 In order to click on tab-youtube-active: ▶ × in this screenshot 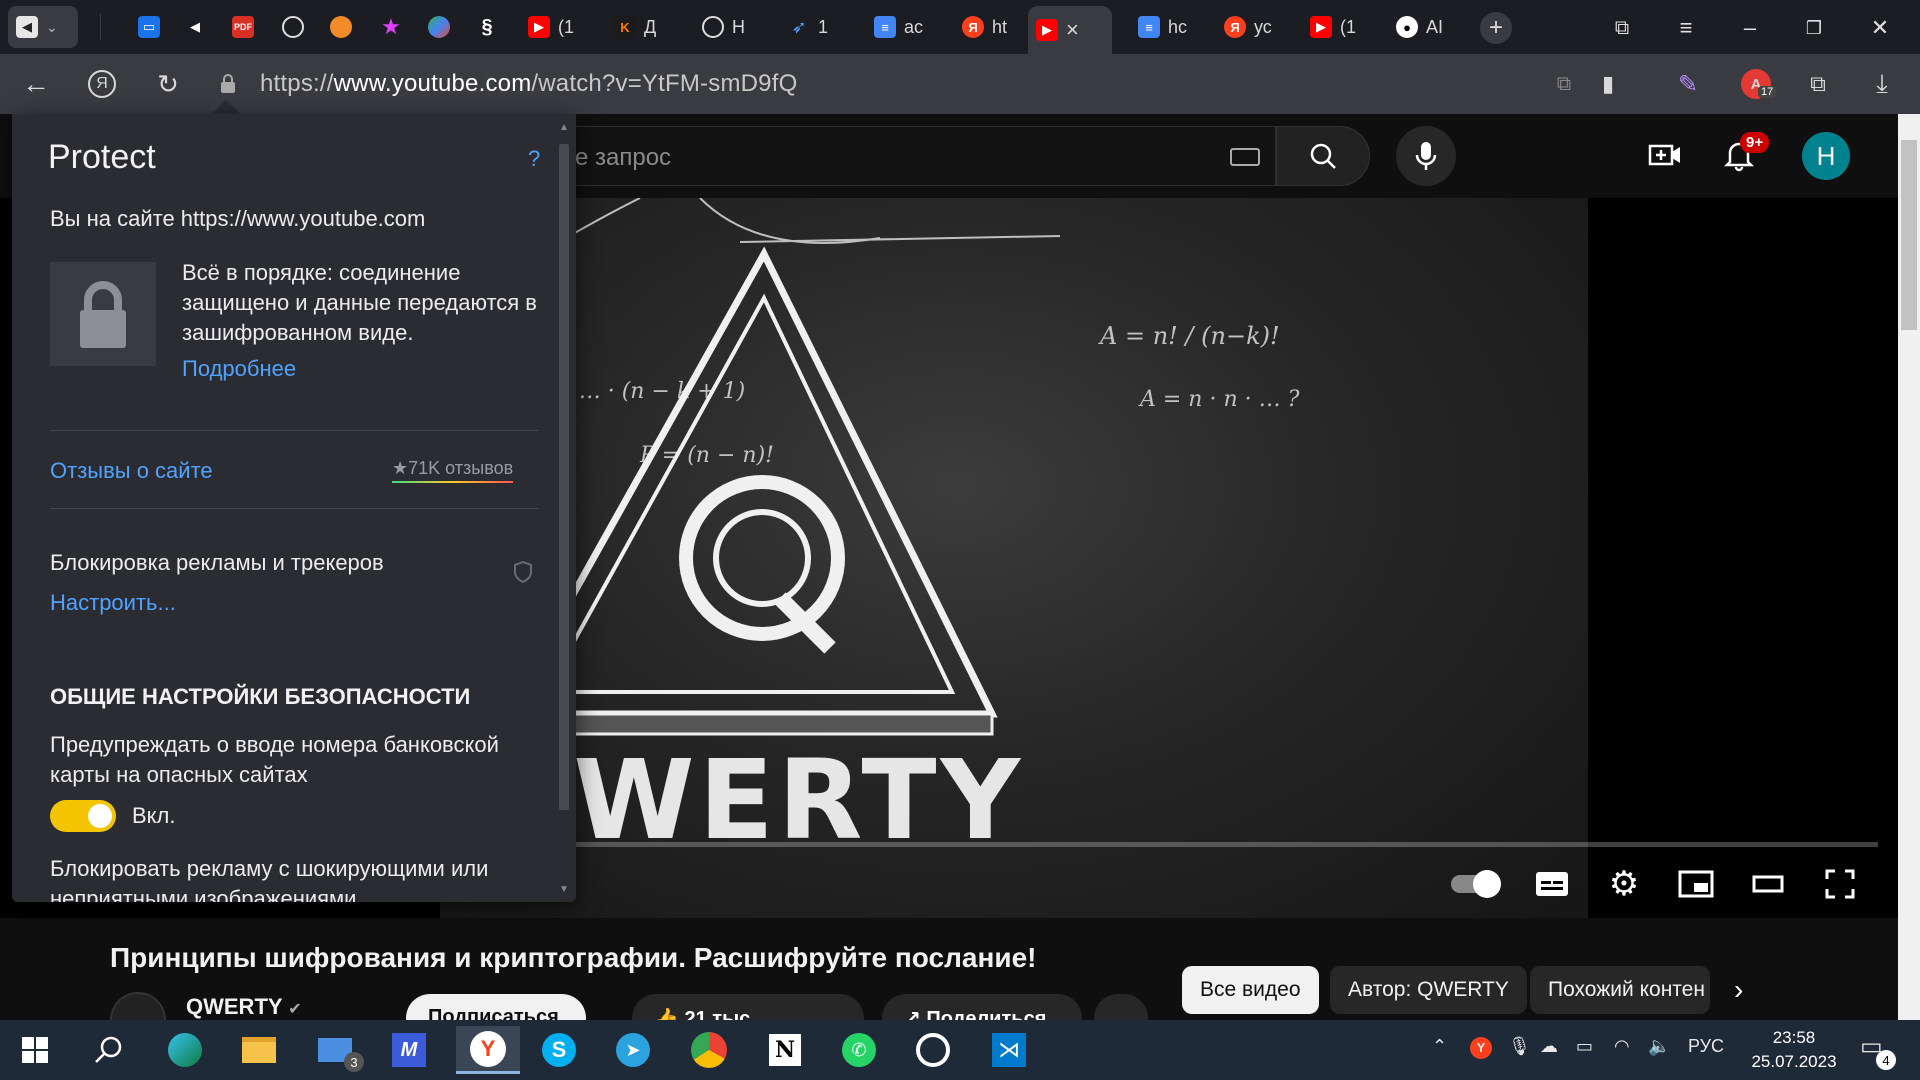, I will do `click(1070, 30)`.